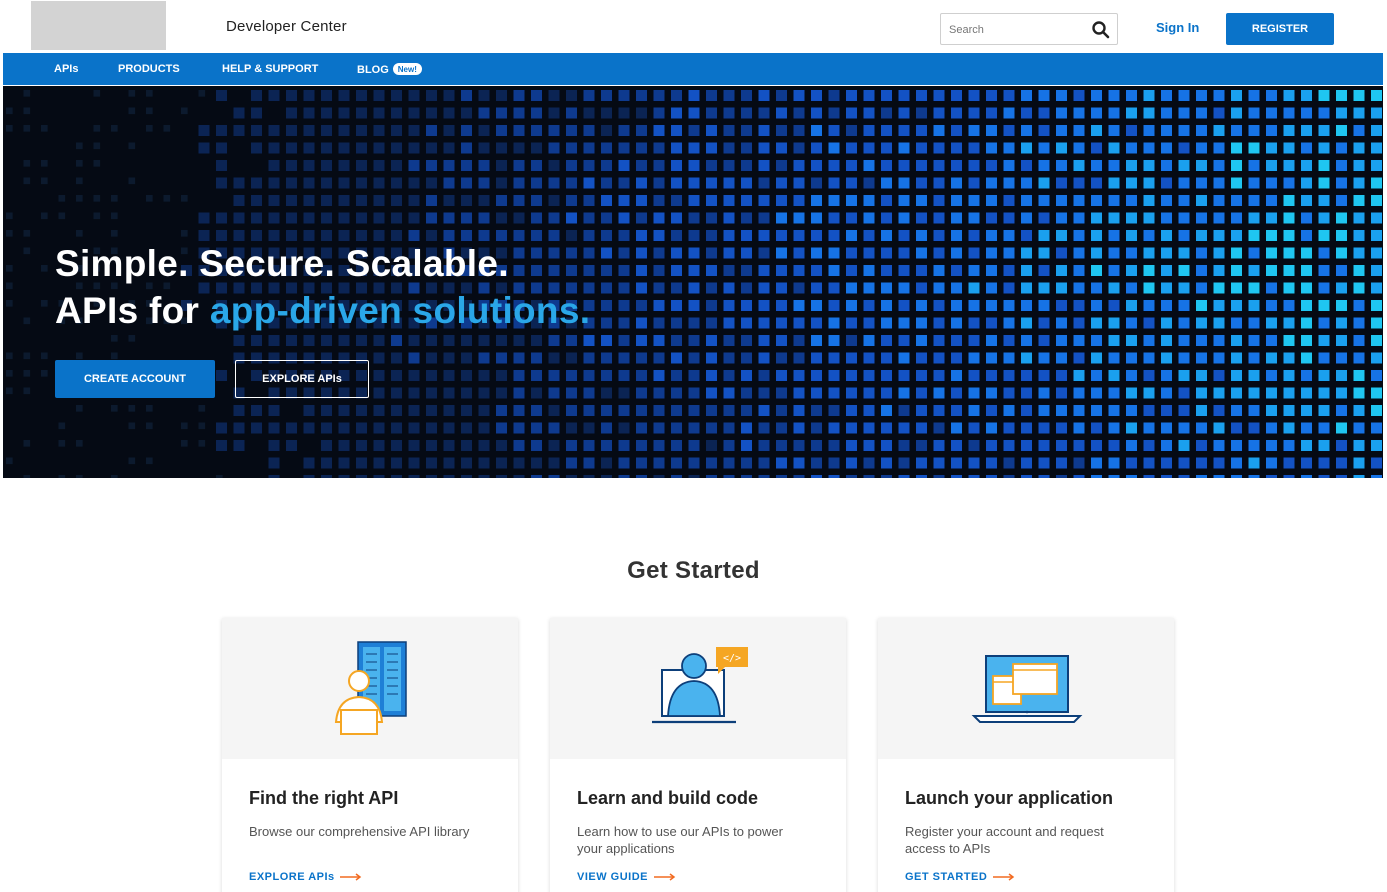 Image resolution: width=1387 pixels, height=892 pixels. Describe the element at coordinates (98, 25) in the screenshot. I see `company-logo` at that location.